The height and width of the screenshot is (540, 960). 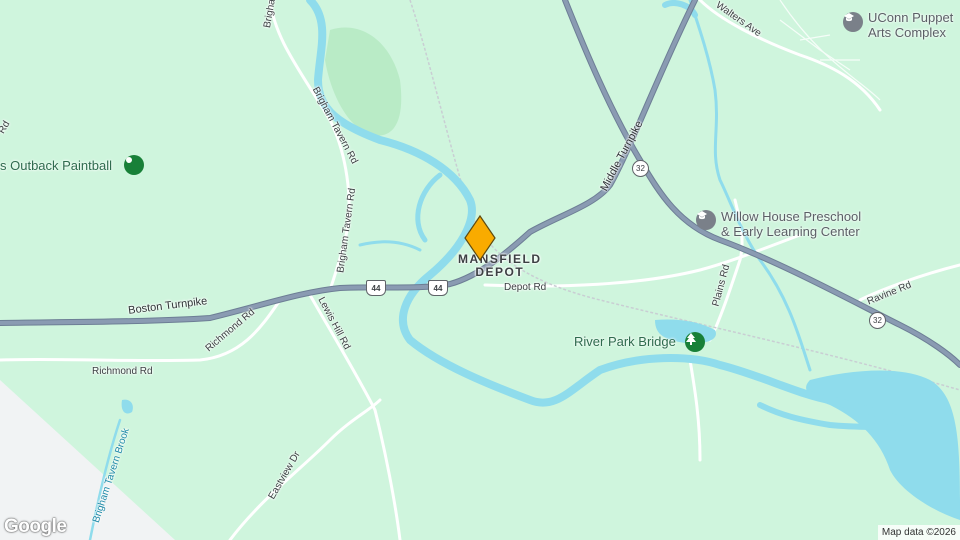 I want to click on marker-diamond-icon, so click(x=480, y=238).